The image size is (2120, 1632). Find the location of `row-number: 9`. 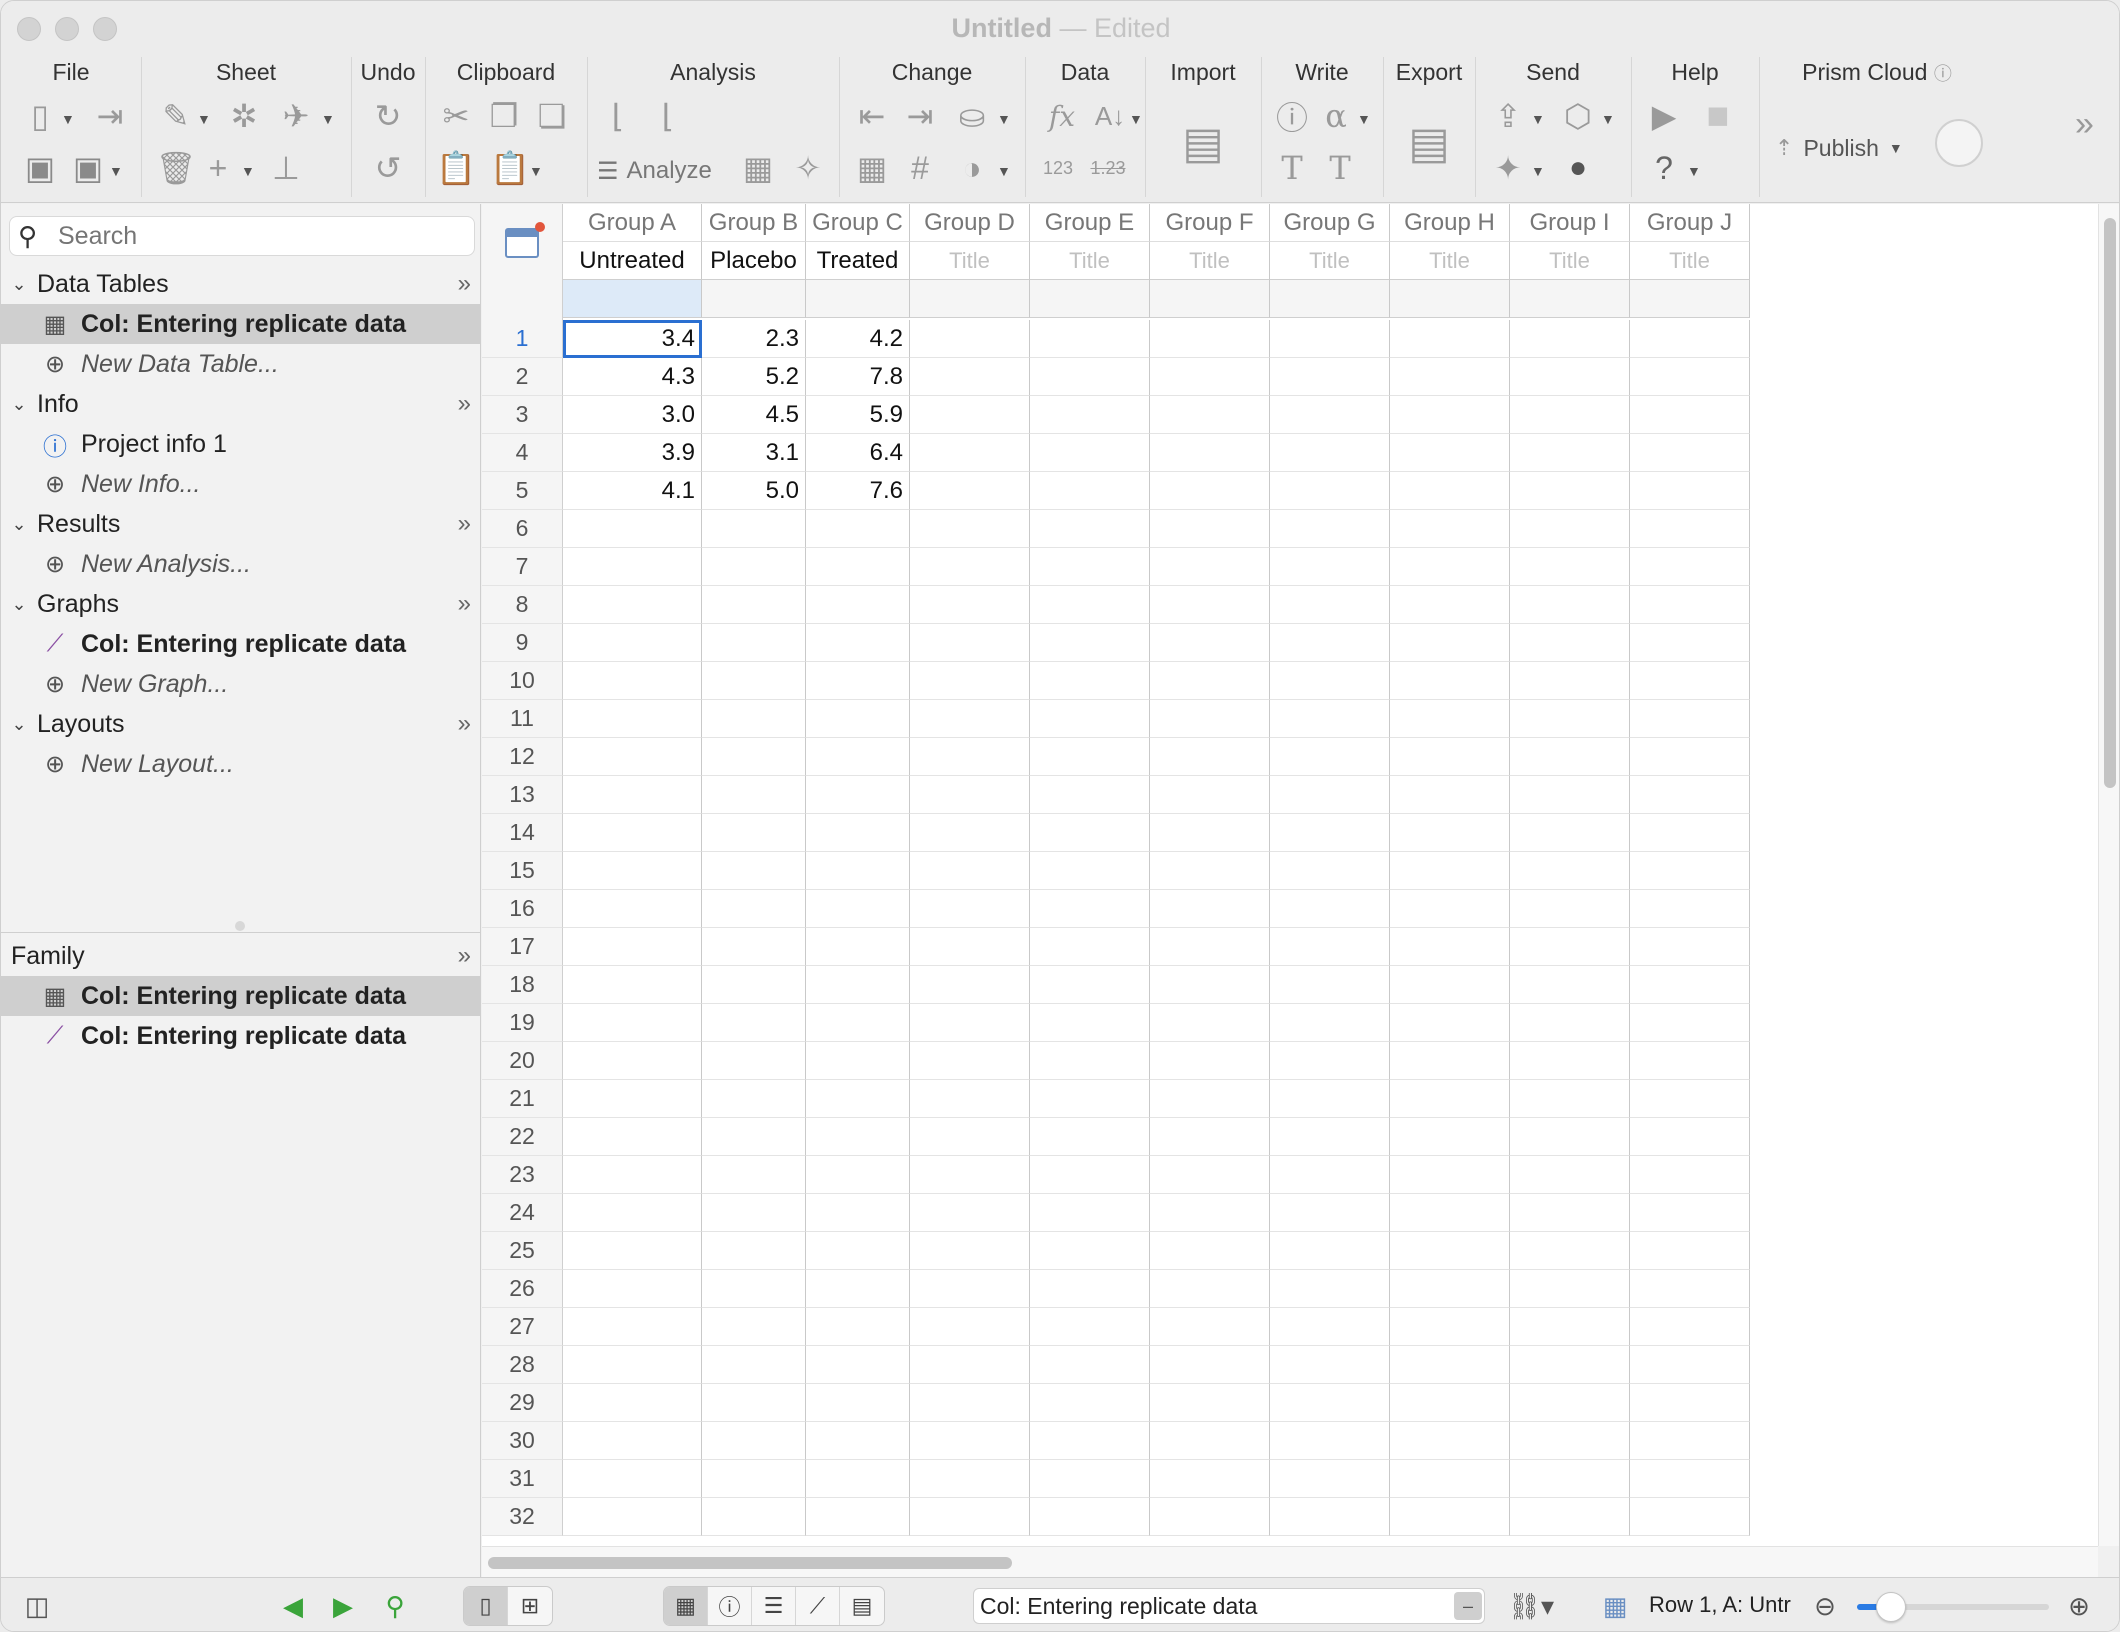

row-number: 9 is located at coordinates (522, 643).